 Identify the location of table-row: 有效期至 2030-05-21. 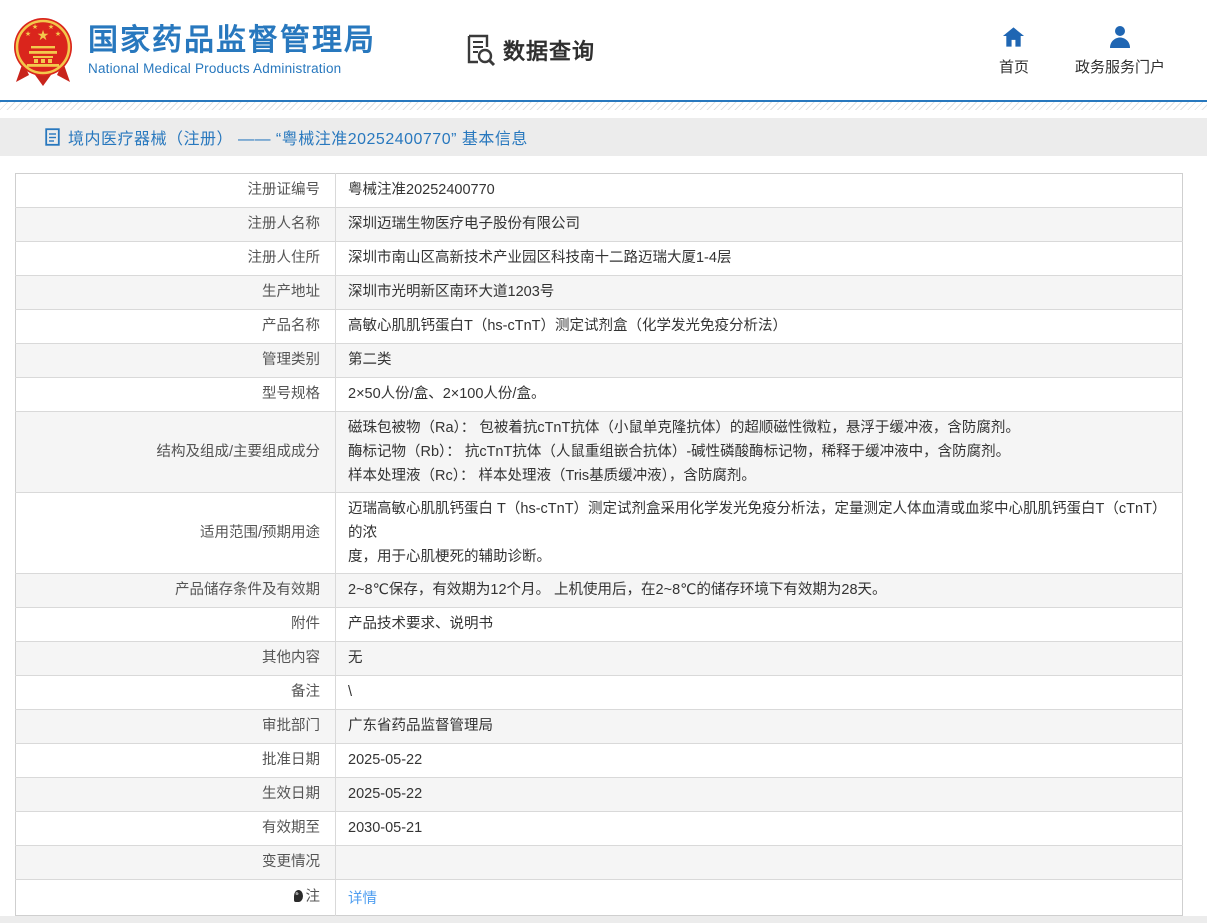
(599, 828).